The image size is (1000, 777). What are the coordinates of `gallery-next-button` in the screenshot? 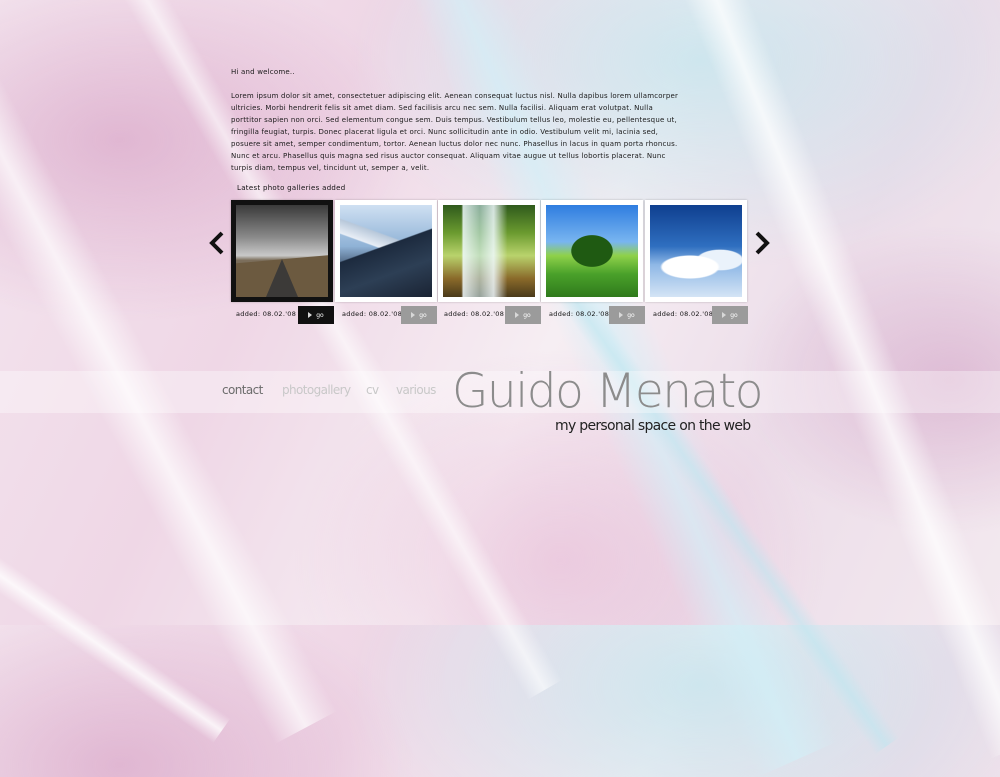 It's located at (762, 243).